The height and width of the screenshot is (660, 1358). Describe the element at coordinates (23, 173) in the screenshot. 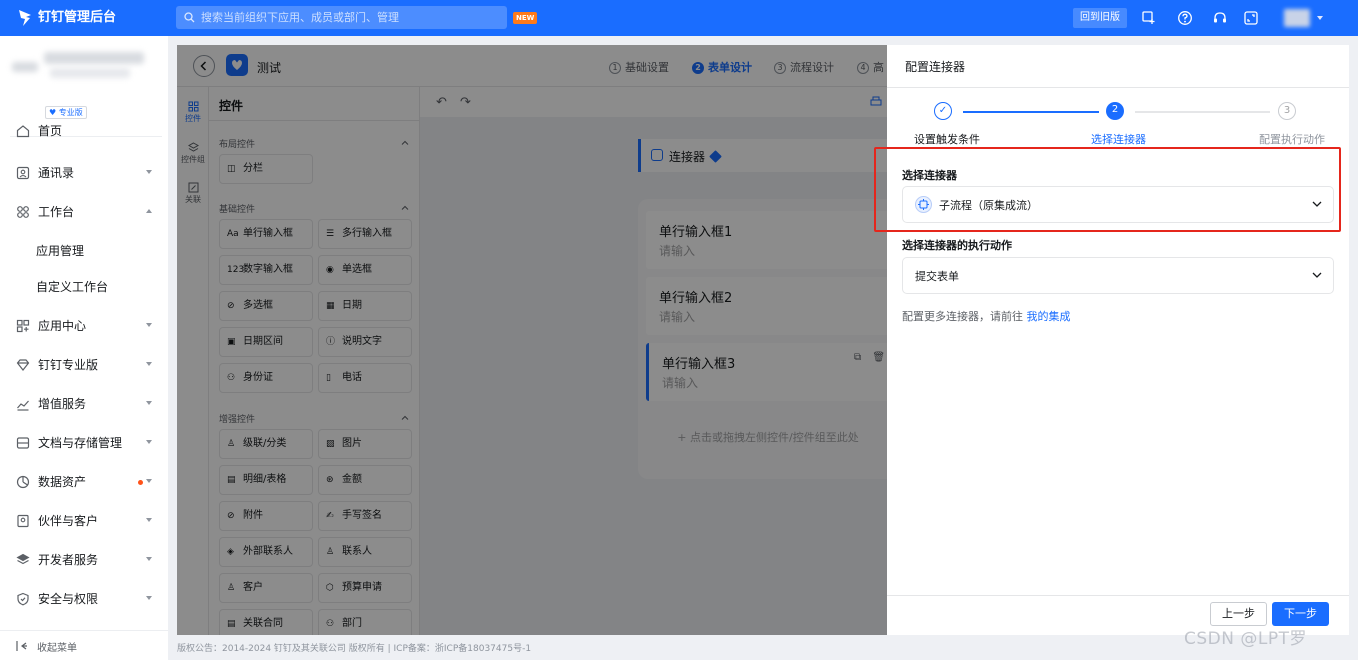

I see `contacts-icon` at that location.